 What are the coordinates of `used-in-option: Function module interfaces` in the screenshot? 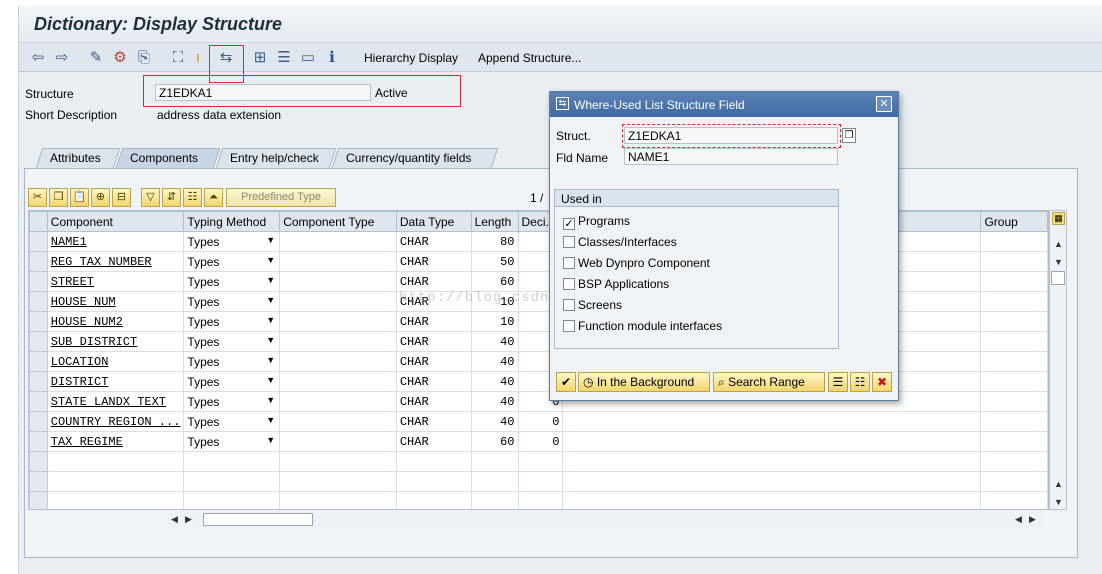 It's located at (642, 326).